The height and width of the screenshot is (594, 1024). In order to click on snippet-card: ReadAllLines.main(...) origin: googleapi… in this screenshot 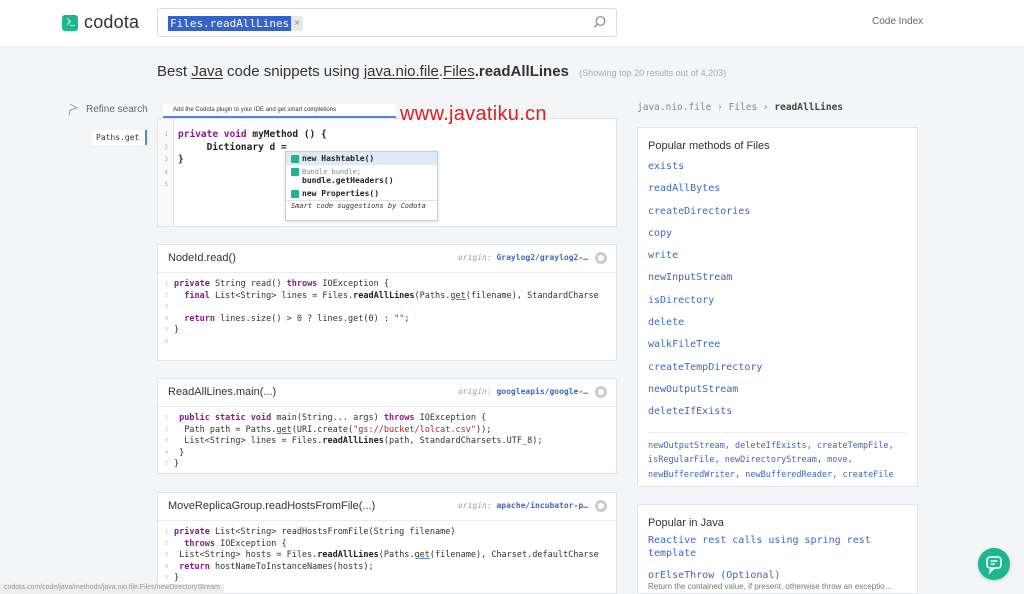, I will do `click(387, 426)`.